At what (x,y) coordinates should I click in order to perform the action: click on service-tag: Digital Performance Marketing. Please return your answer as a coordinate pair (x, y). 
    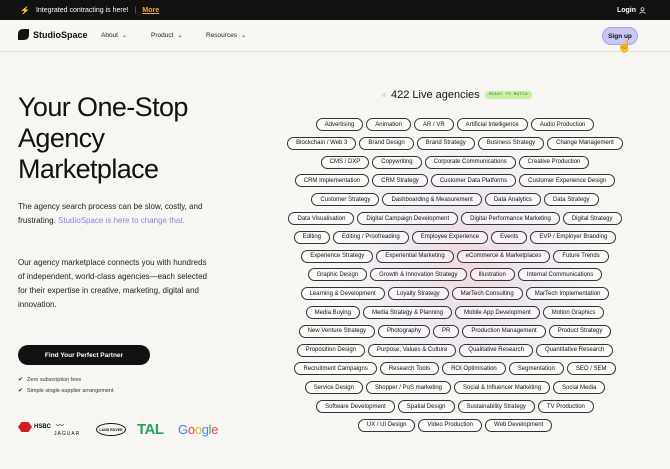
    Looking at the image, I should click on (510, 218).